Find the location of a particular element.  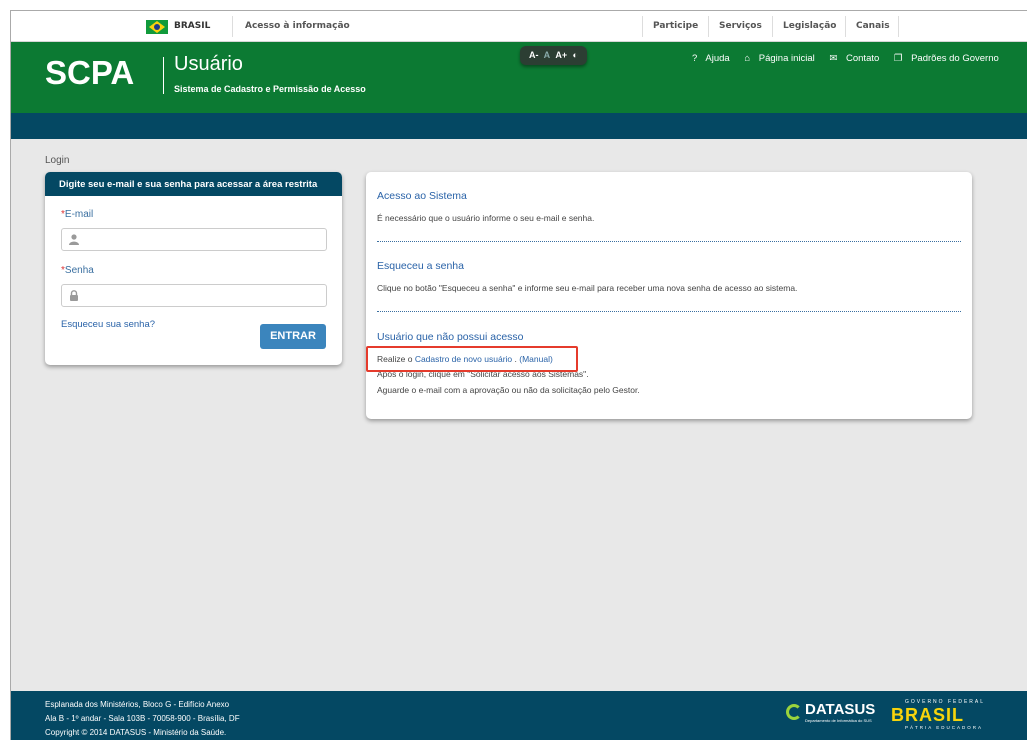

font-default-button: A is located at coordinates (547, 55).